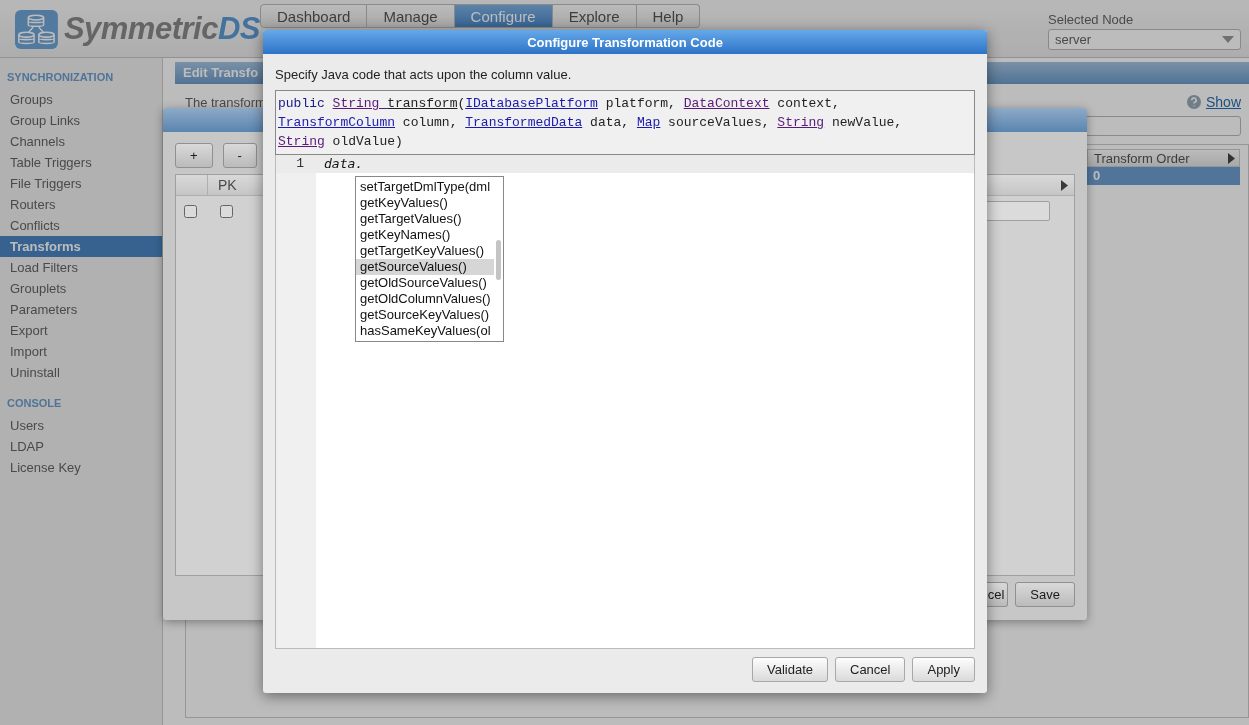  What do you see at coordinates (81, 162) in the screenshot?
I see `sidebar-item: Table Triggers` at bounding box center [81, 162].